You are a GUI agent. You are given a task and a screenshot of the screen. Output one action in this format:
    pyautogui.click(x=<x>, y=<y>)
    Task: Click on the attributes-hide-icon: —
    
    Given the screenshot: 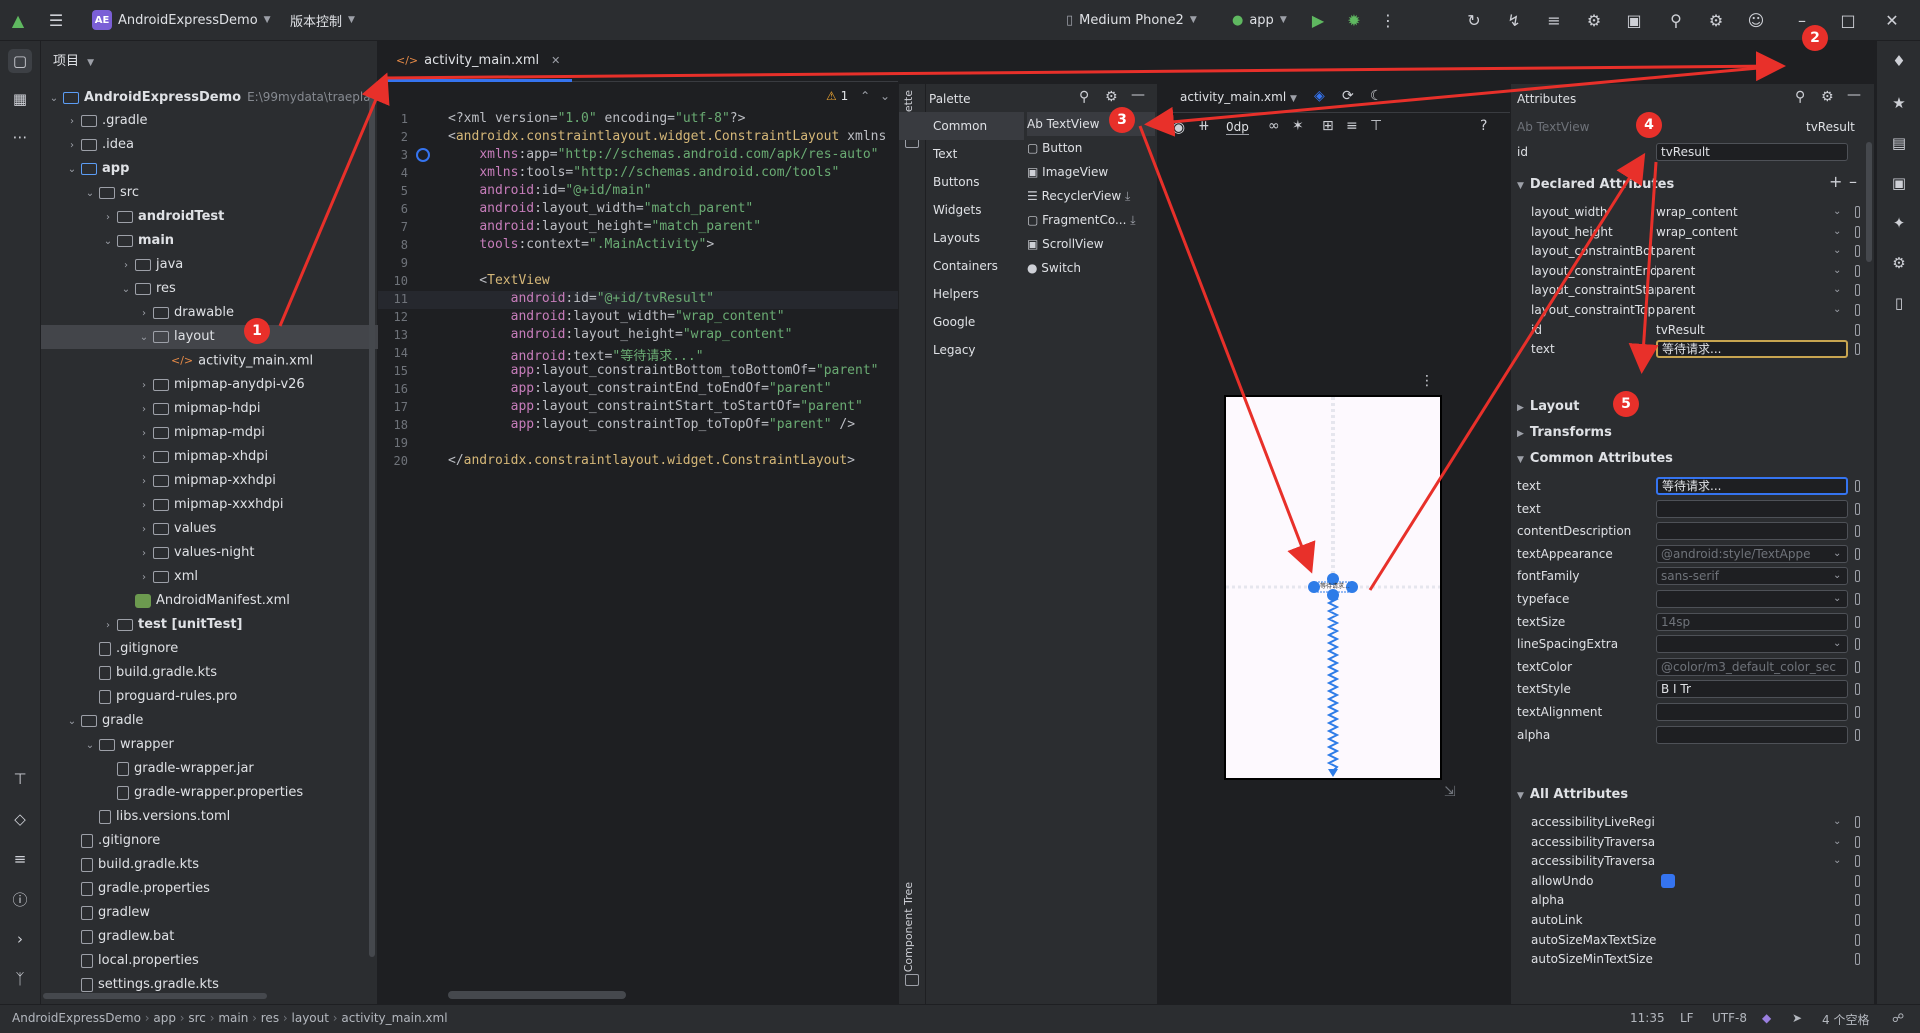 What is the action you would take?
    pyautogui.click(x=1854, y=95)
    